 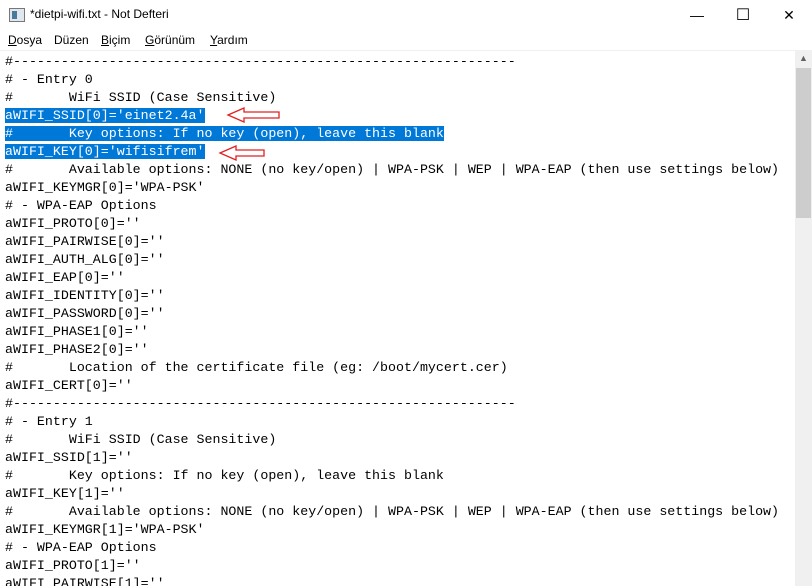 What do you see at coordinates (17, 15) in the screenshot?
I see `notepad-icon` at bounding box center [17, 15].